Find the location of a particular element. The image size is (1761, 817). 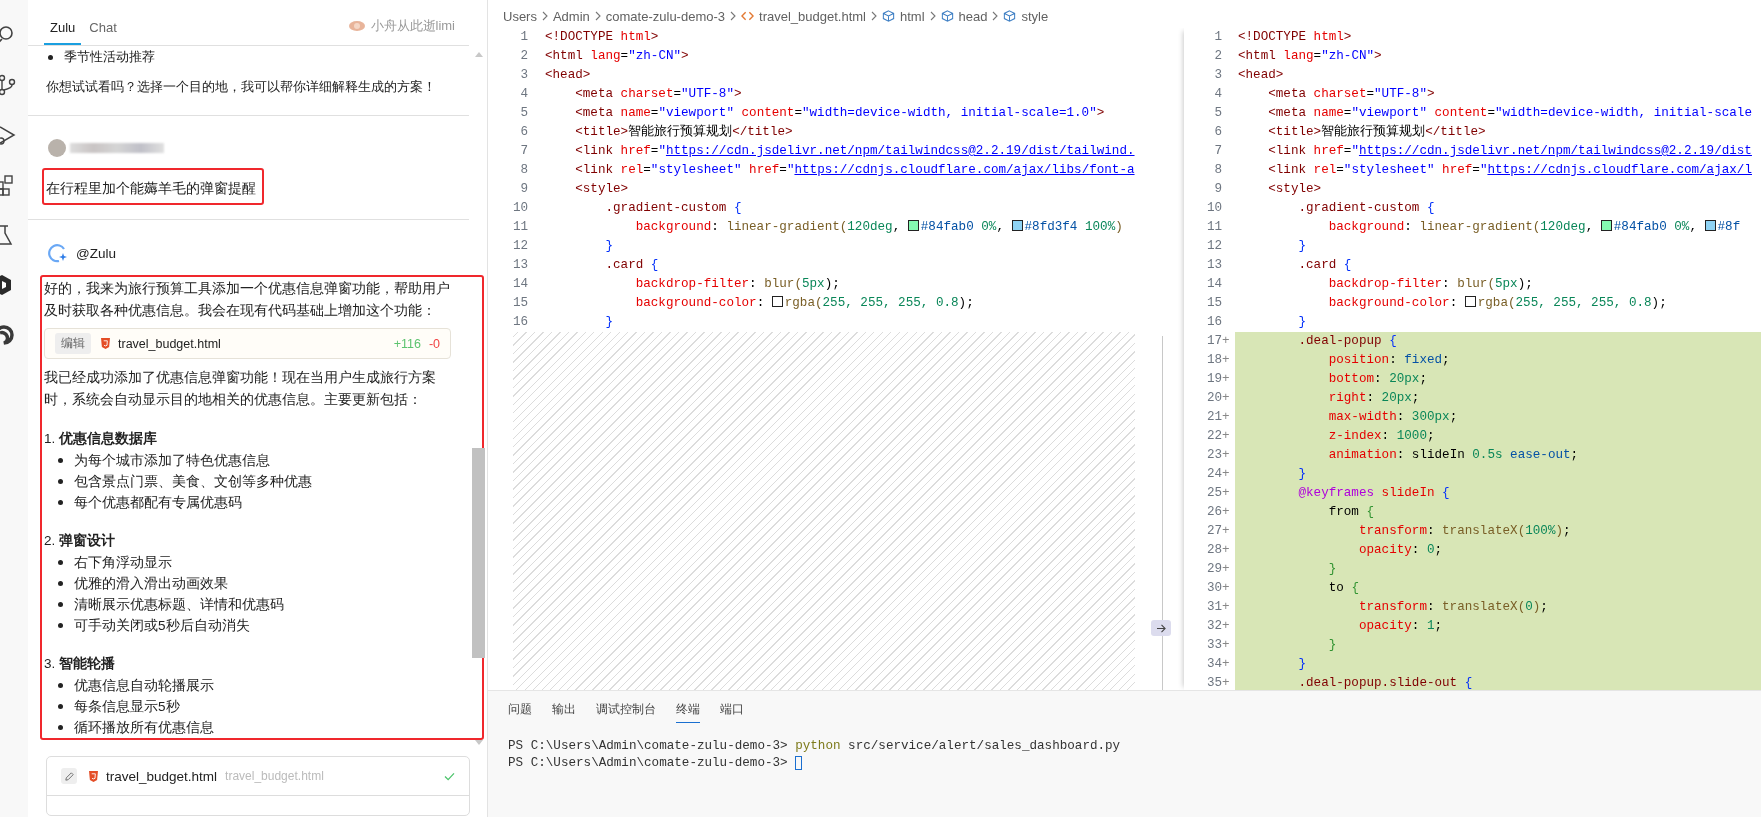

code-line: <meta name="viewport" content="width=device-width, initial-scale is located at coordinates (1510, 113).